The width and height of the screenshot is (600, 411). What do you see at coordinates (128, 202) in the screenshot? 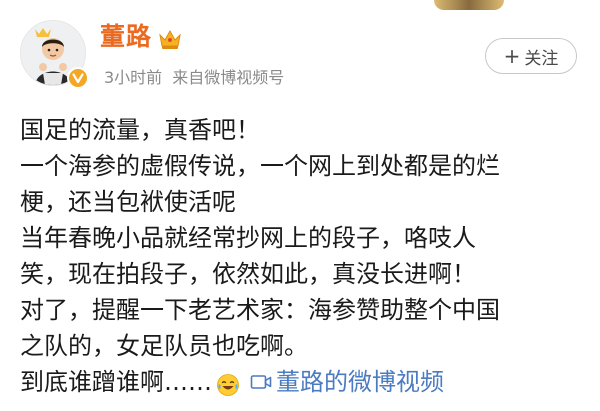
I see `content-line: 梗，还当包袱使活呢` at bounding box center [128, 202].